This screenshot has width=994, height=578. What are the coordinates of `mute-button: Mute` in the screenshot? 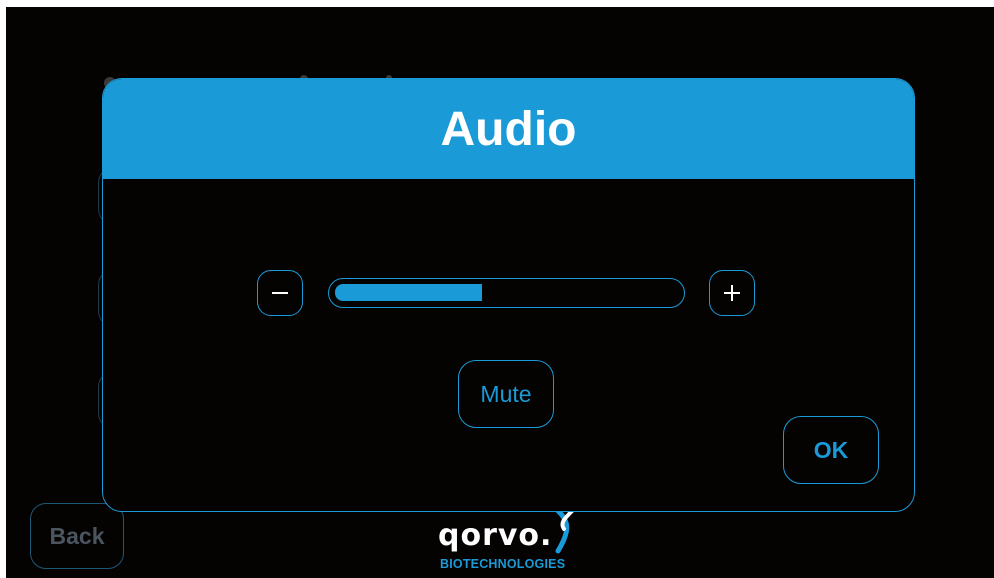 It's located at (506, 394).